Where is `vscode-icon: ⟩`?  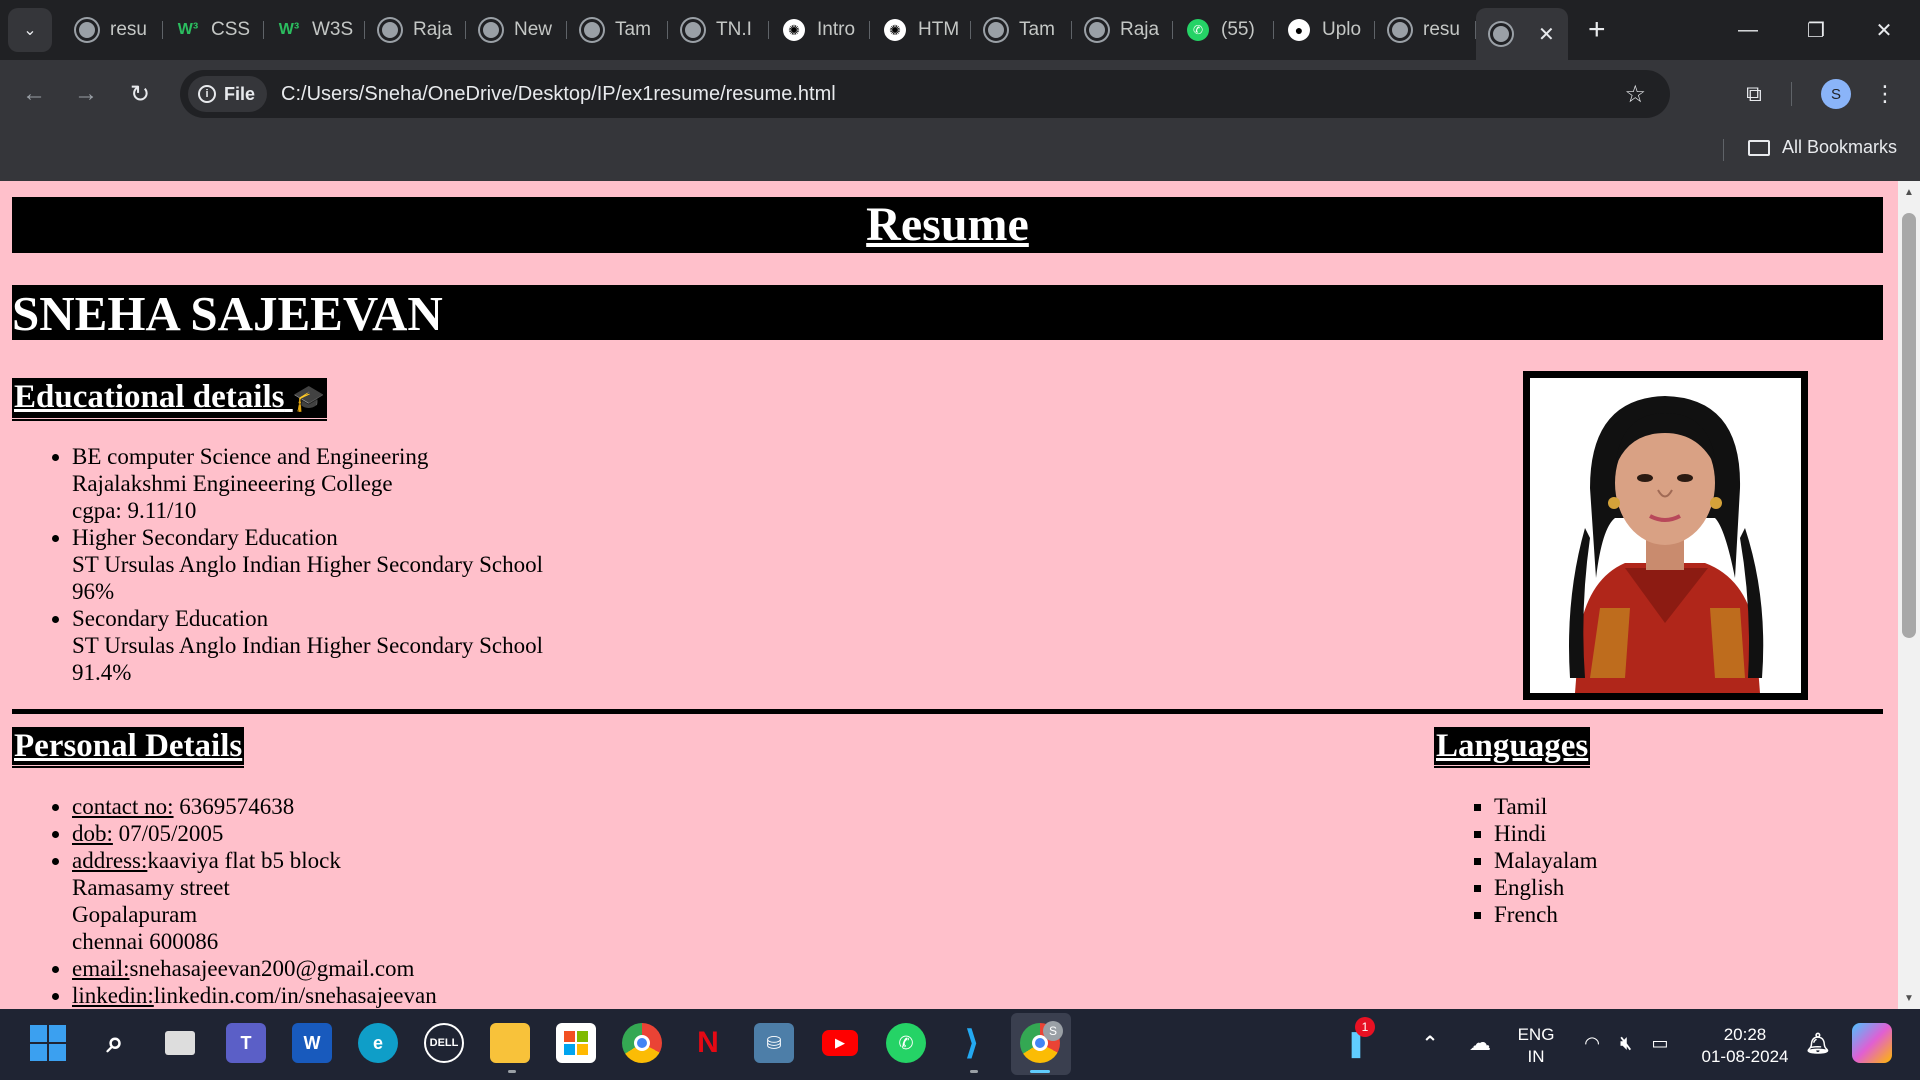 vscode-icon: ⟩ is located at coordinates (972, 1043).